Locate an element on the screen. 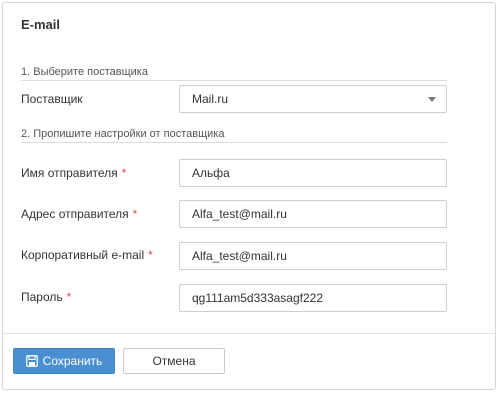  save-button-label: Сохранить is located at coordinates (72, 361).